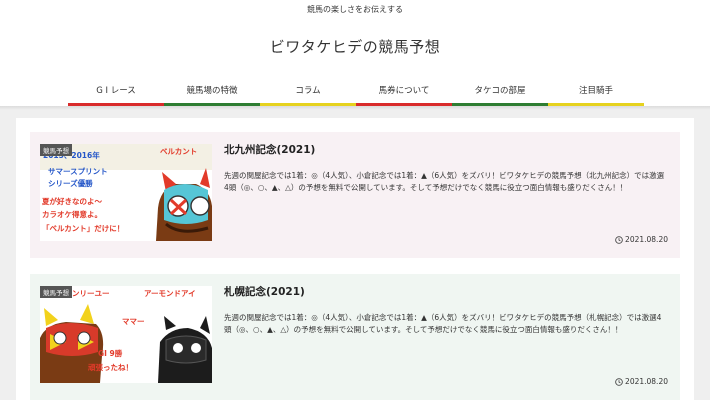 Image resolution: width=710 pixels, height=400 pixels. I want to click on thumb-text: アーモンドアイ, so click(170, 293).